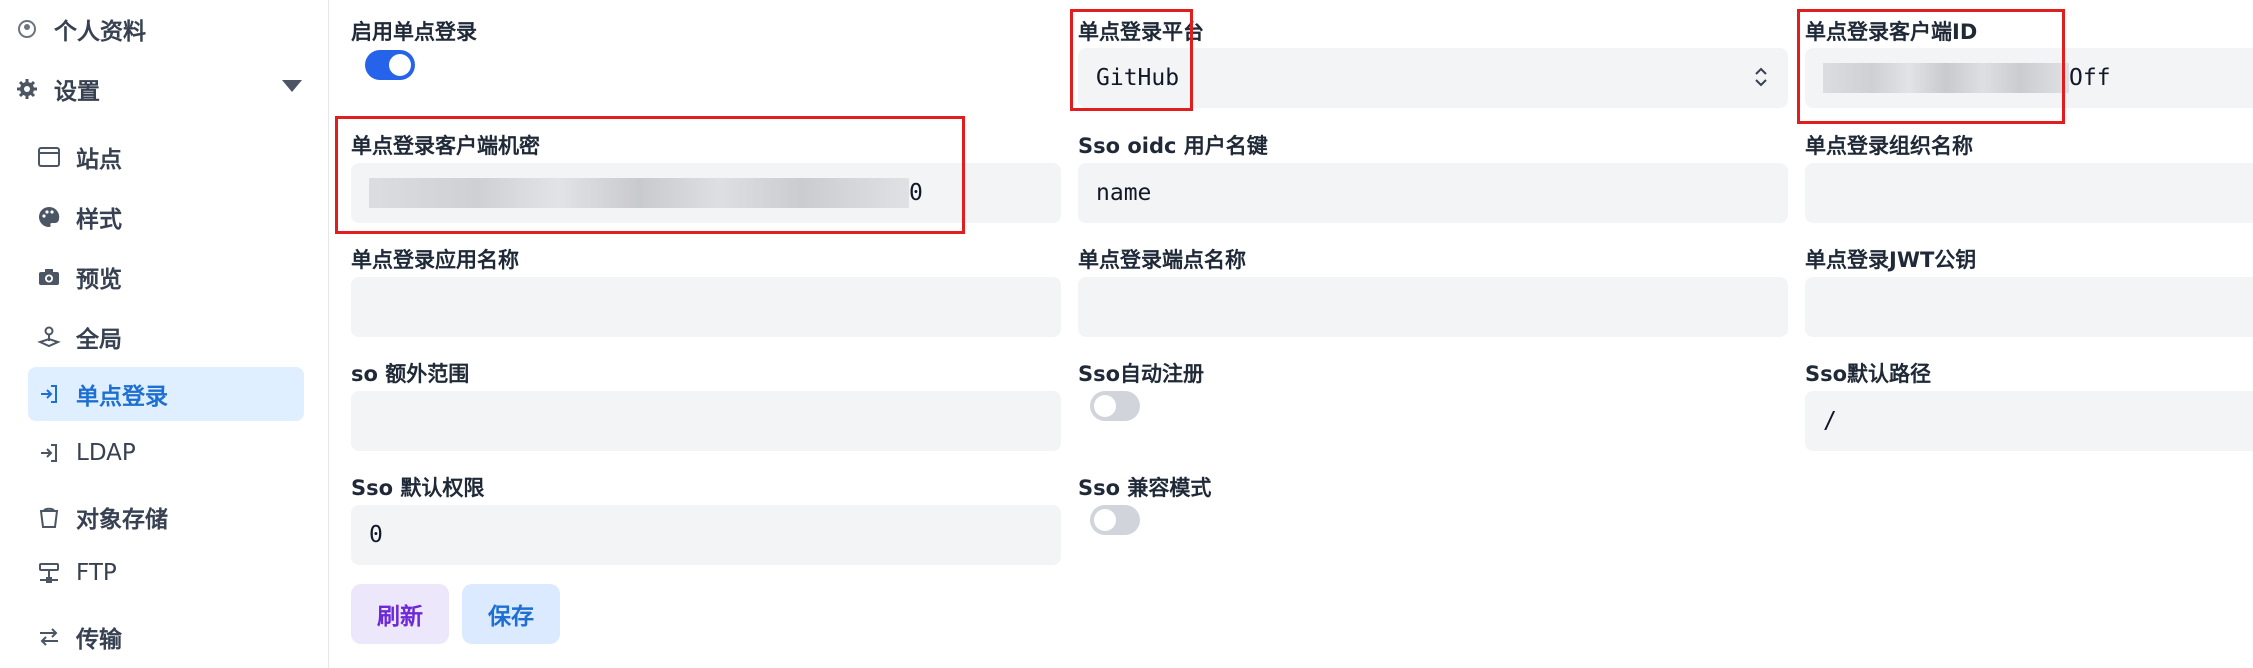 Image resolution: width=2253 pixels, height=668 pixels. I want to click on enable-sso-toggle, so click(390, 65).